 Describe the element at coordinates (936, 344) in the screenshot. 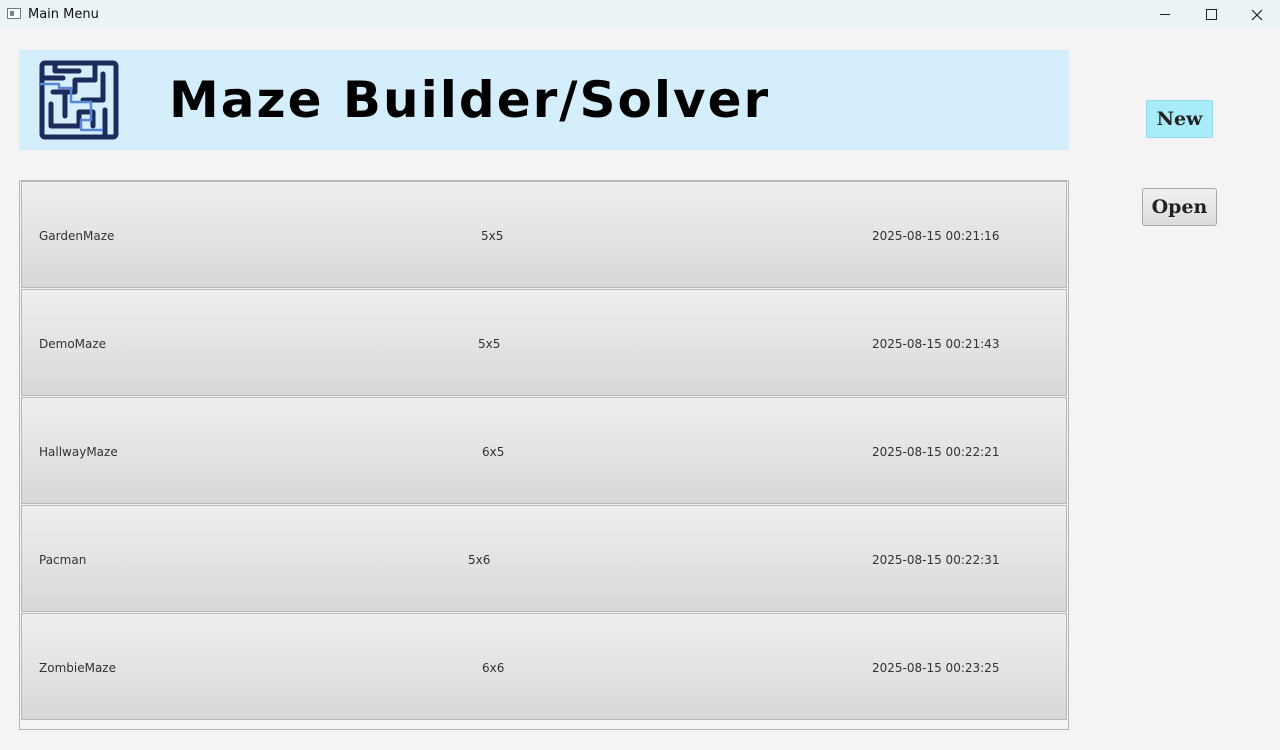

I see `maze-date: 2025-08-15 00:21:43` at that location.